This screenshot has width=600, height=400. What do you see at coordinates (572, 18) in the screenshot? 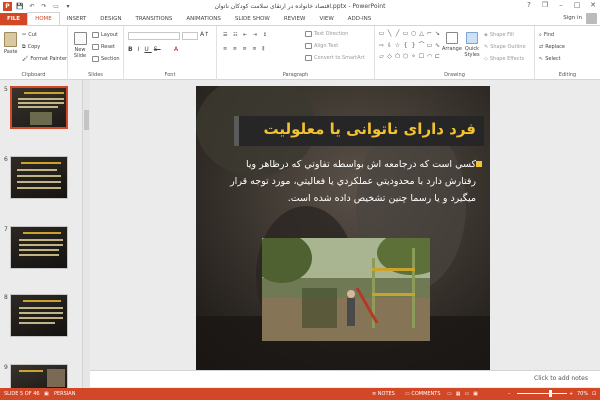
I see `sign-in-link: Sign in` at bounding box center [572, 18].